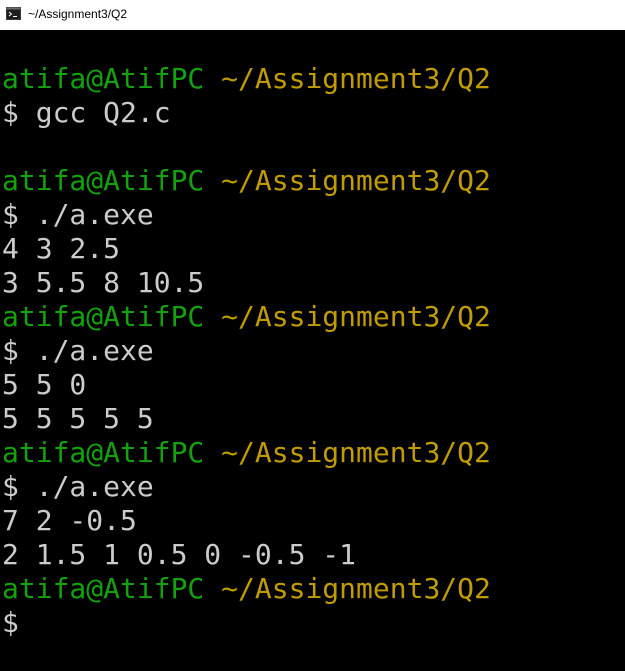  I want to click on line-text: 5 5 5 5 5, so click(78, 418).